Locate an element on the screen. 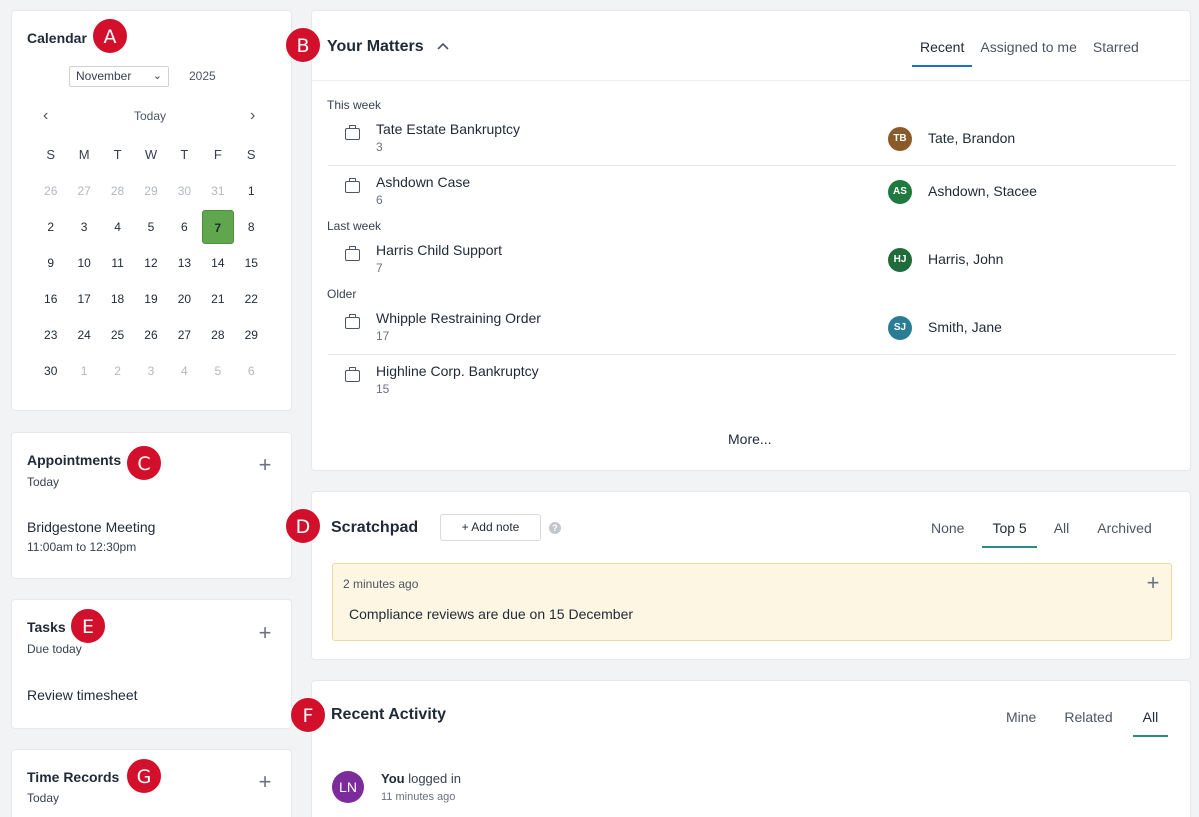  matter-name: Harris Child Support is located at coordinates (439, 250).